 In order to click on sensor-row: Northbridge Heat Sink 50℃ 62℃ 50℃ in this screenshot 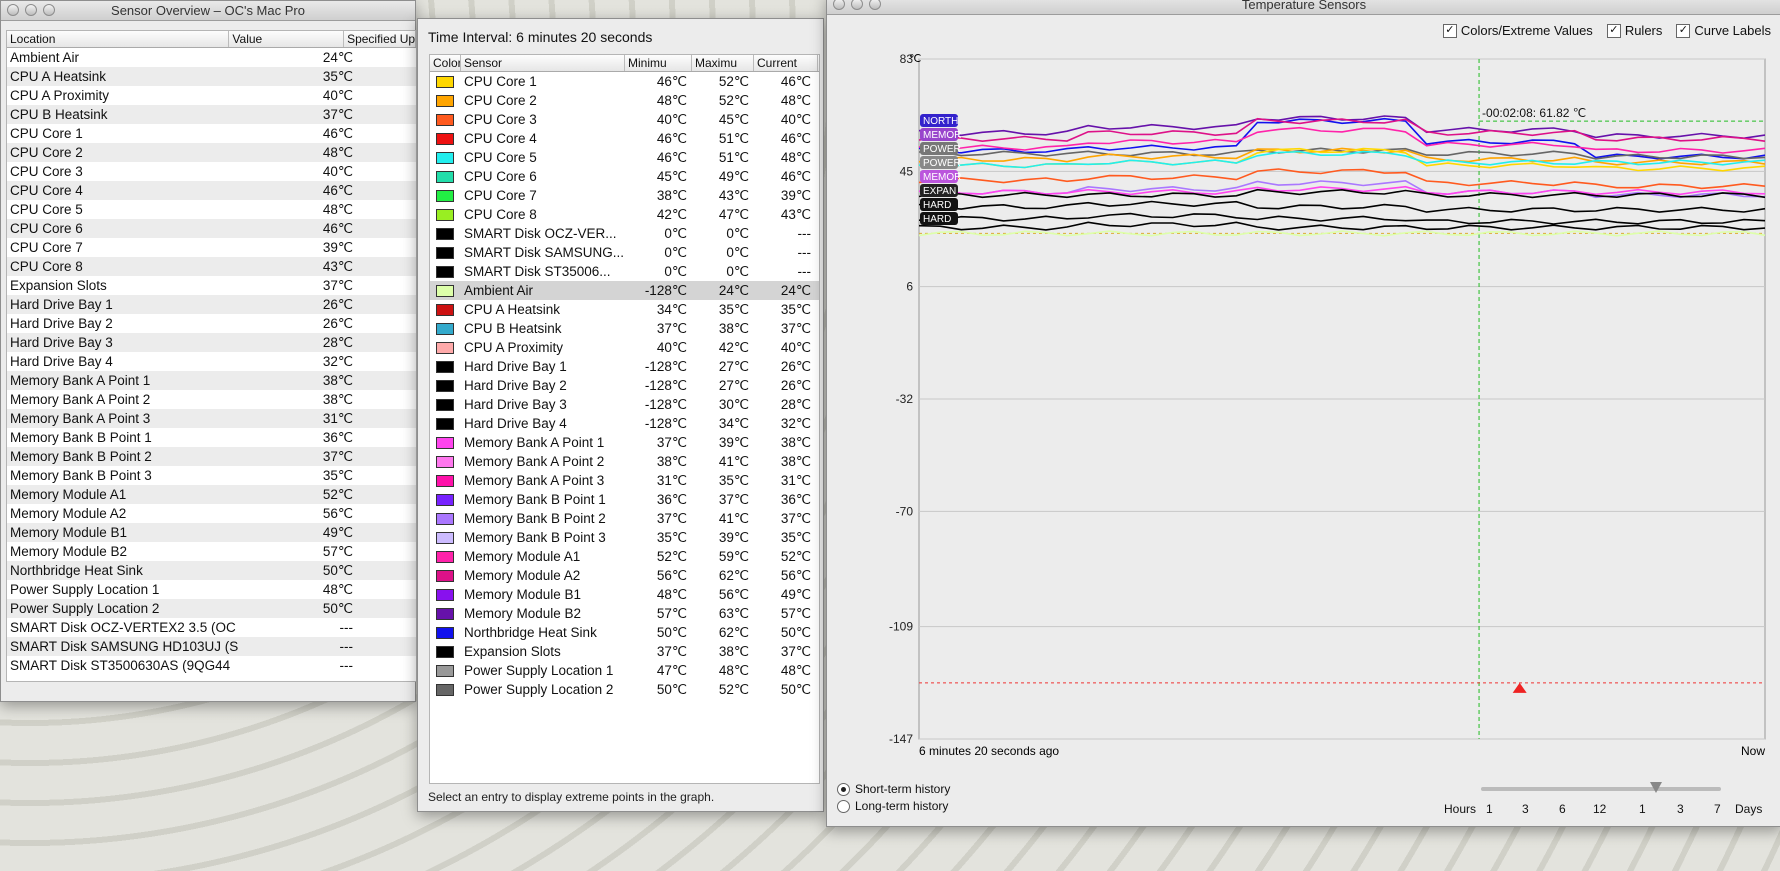, I will do `click(624, 632)`.